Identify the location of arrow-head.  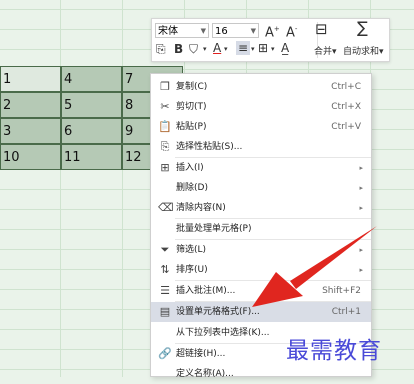
(277, 289).